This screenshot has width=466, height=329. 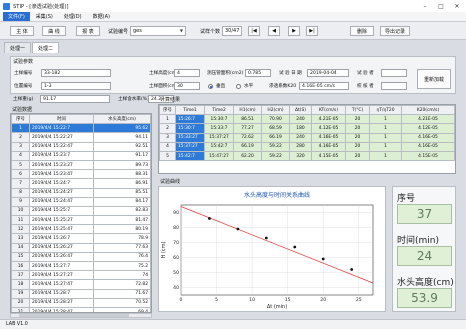 I want to click on first-record-button: |◀, so click(x=254, y=31).